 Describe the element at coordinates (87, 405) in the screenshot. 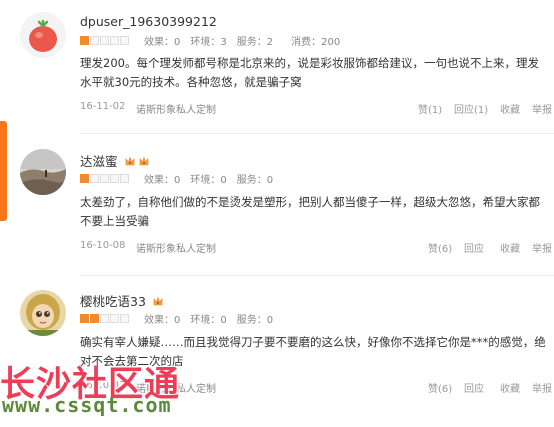

I see `watermark-url: www.cssqt.com` at that location.